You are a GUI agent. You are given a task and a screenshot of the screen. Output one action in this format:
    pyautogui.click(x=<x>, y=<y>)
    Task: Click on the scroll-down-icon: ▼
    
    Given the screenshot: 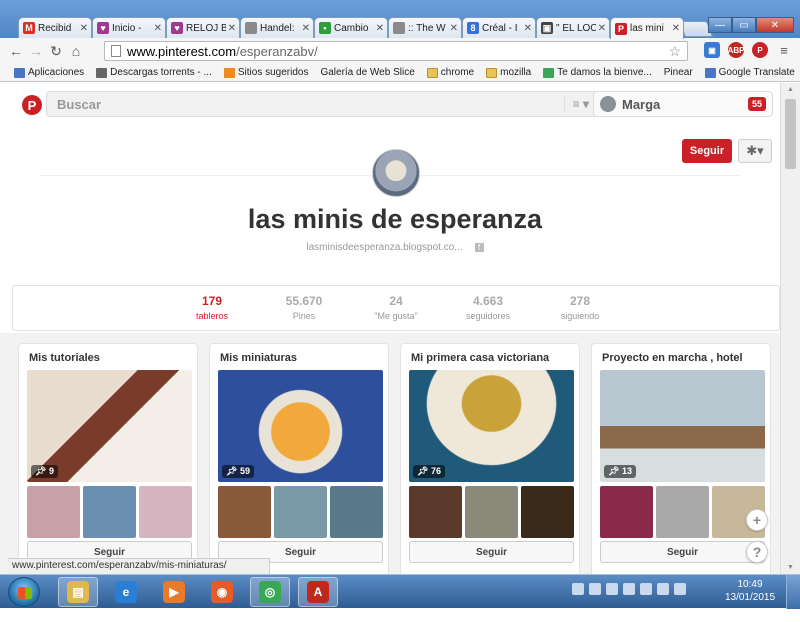 What is the action you would take?
    pyautogui.click(x=790, y=567)
    